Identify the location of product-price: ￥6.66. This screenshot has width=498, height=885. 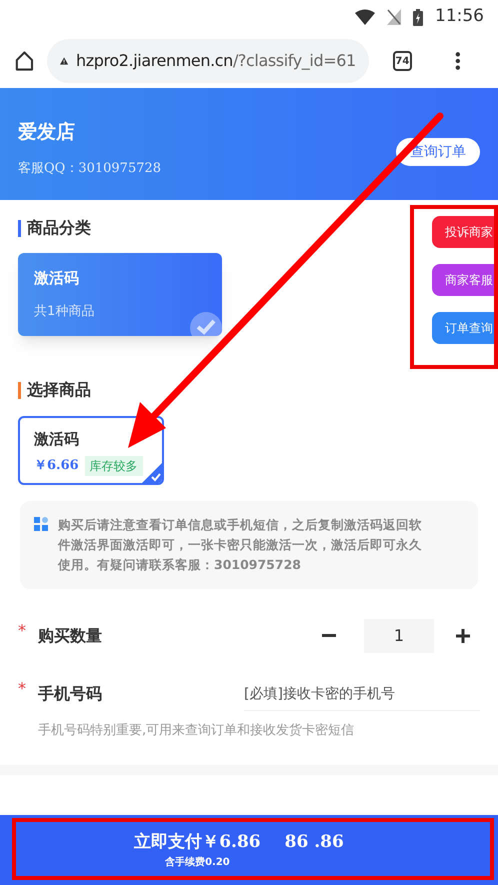
(56, 465).